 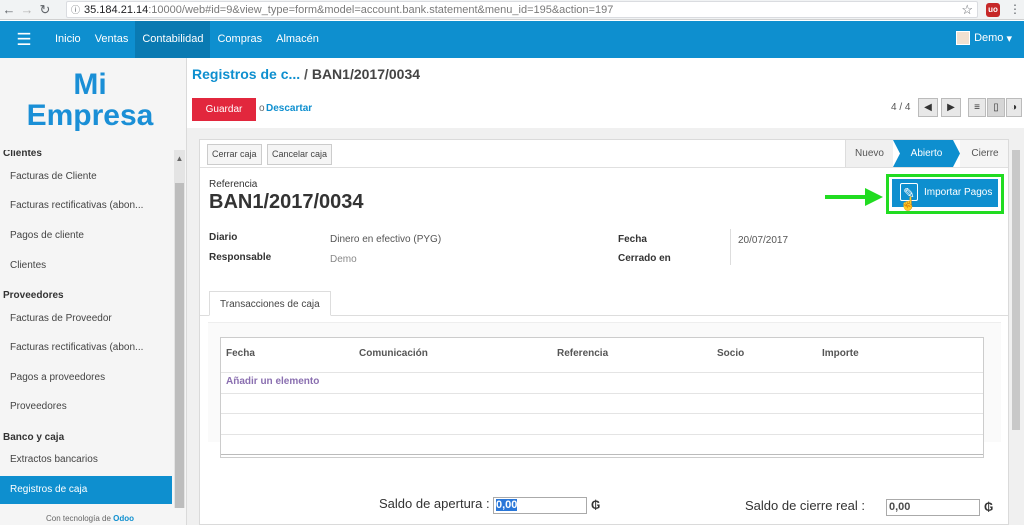 What do you see at coordinates (33, 295) in the screenshot?
I see `sidebar-section-proveedores: Proveedores` at bounding box center [33, 295].